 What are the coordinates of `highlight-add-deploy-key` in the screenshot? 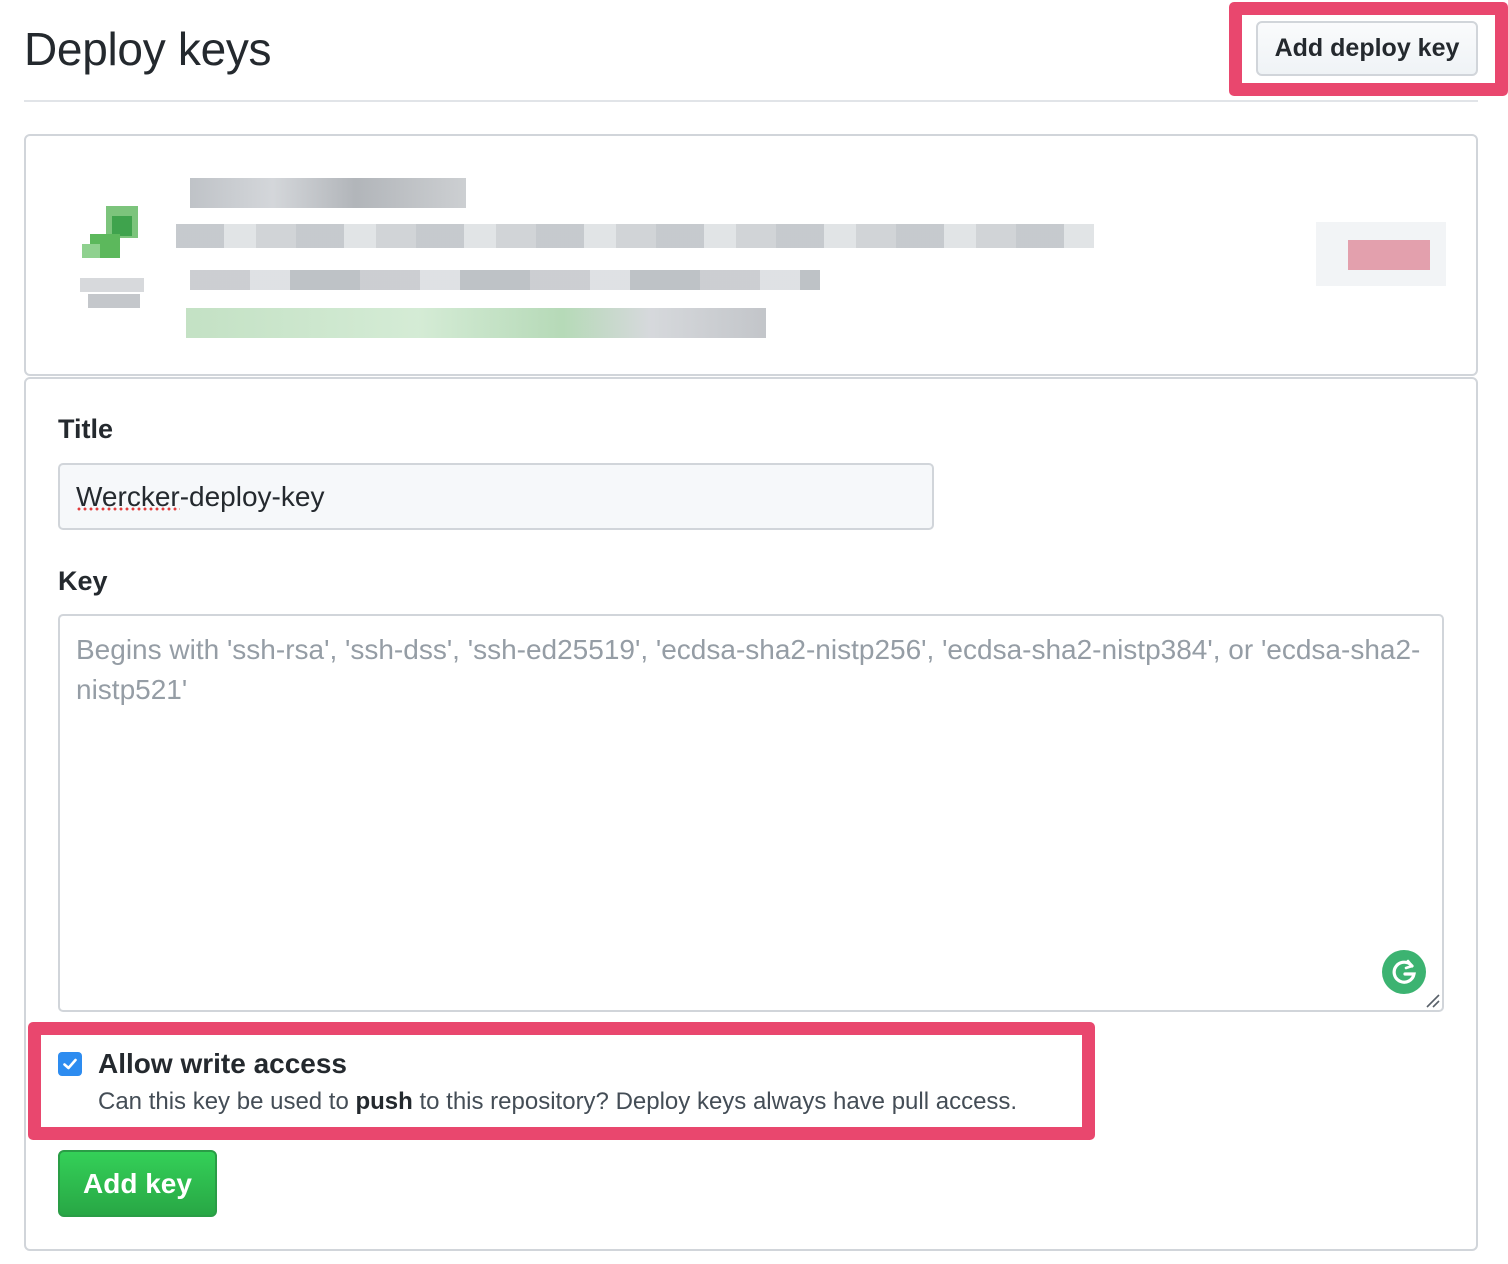 It's located at (1368, 49).